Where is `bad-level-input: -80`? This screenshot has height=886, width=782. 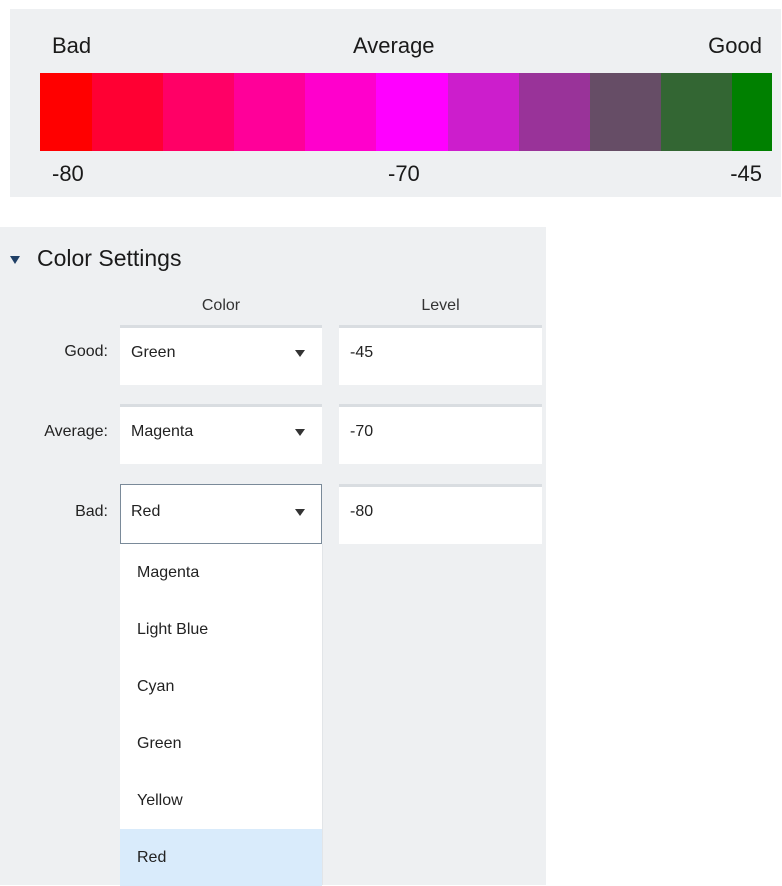 bad-level-input: -80 is located at coordinates (440, 514).